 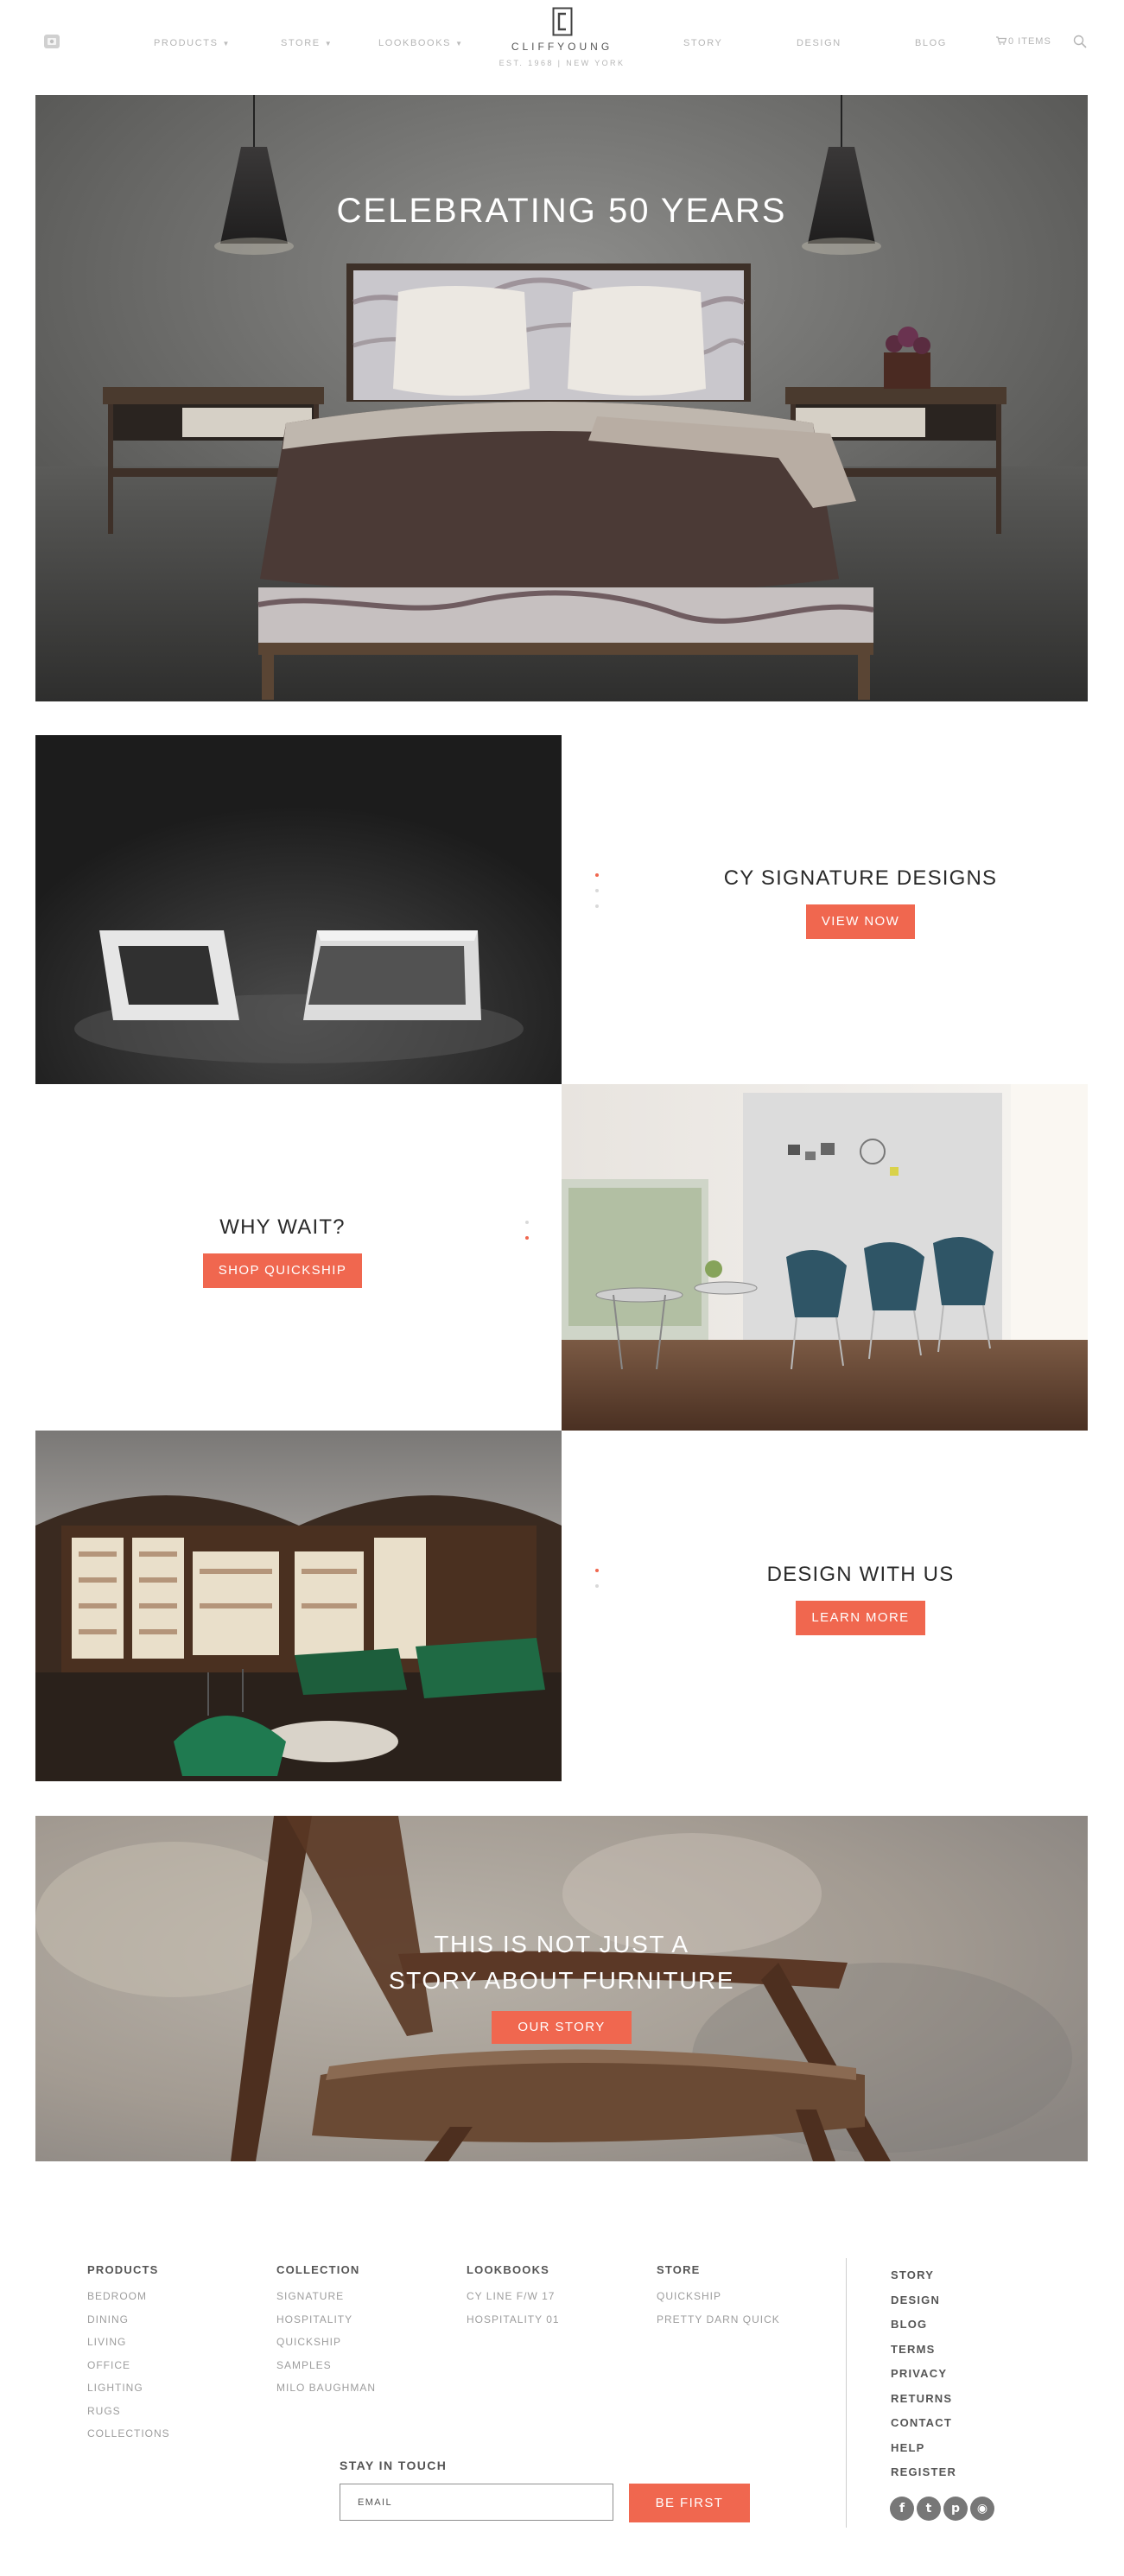 What do you see at coordinates (123, 2269) in the screenshot?
I see `footer-heading: PRODUCTS` at bounding box center [123, 2269].